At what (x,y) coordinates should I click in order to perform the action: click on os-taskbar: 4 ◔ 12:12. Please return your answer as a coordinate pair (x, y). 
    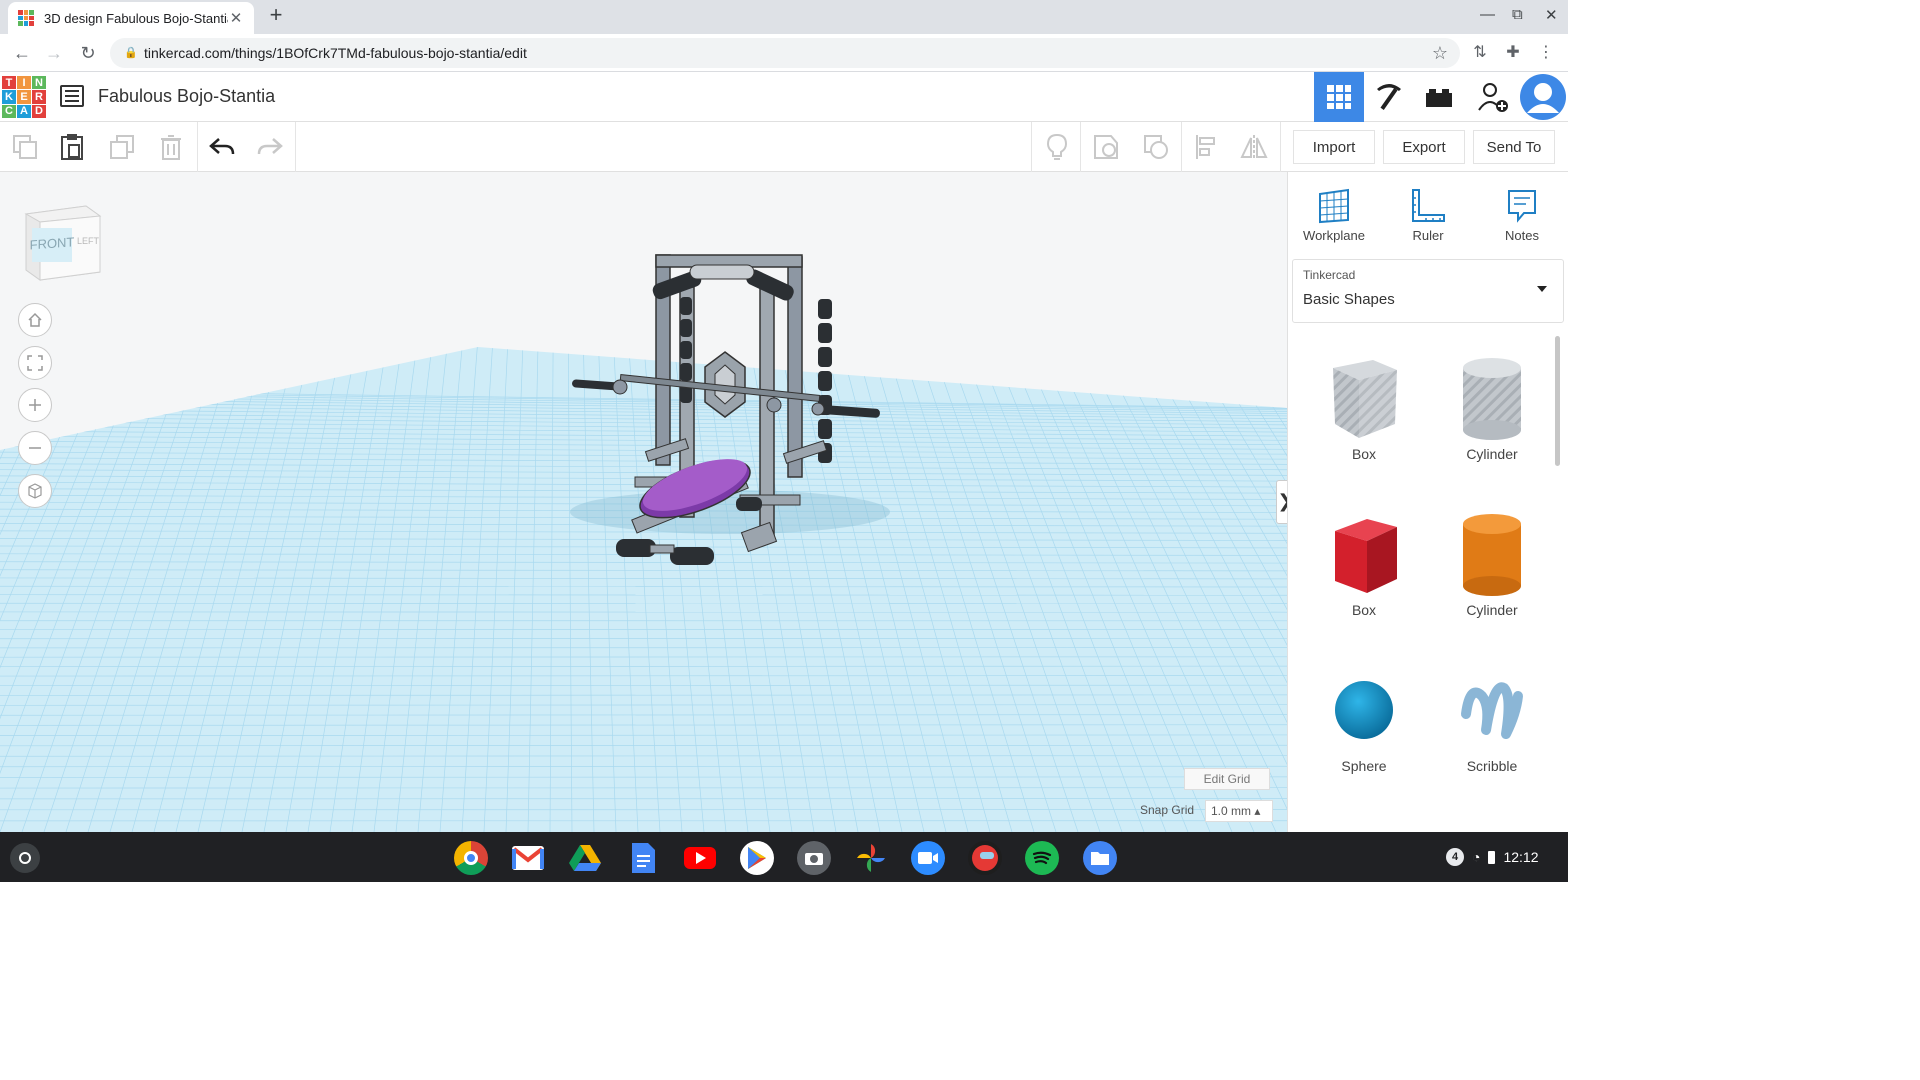
    Looking at the image, I should click on (784, 857).